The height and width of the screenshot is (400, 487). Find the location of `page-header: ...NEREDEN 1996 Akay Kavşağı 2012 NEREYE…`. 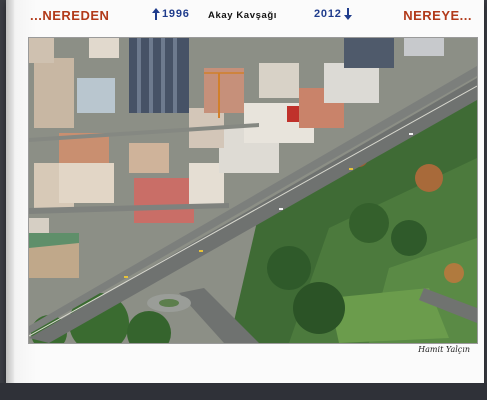

page-header: ...NEREDEN 1996 Akay Kavşağı 2012 NEREYE… is located at coordinates (245, 17).